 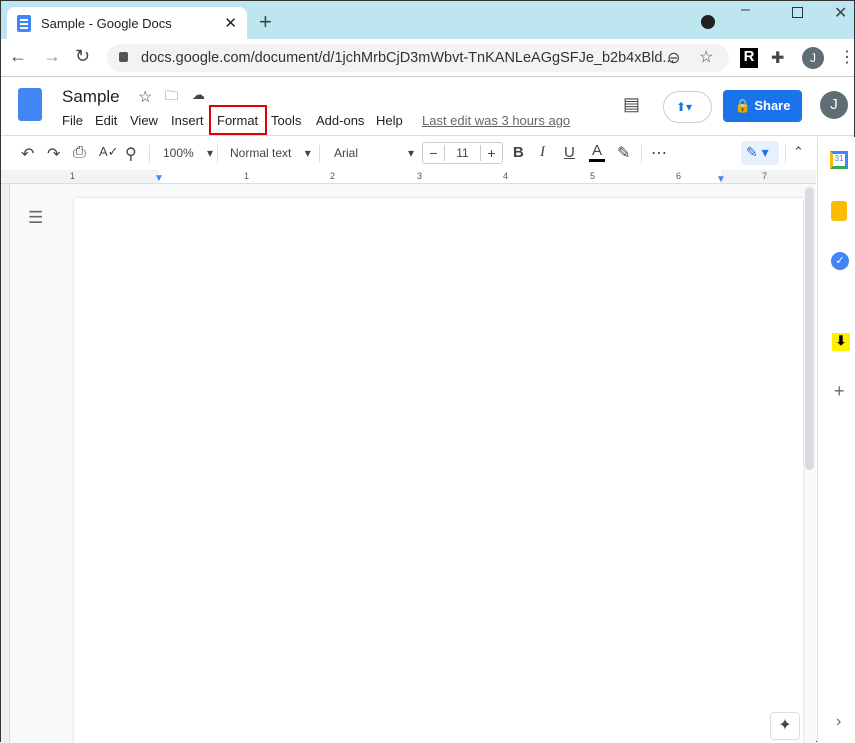 I want to click on share-button: 🔒 Share, so click(x=762, y=106).